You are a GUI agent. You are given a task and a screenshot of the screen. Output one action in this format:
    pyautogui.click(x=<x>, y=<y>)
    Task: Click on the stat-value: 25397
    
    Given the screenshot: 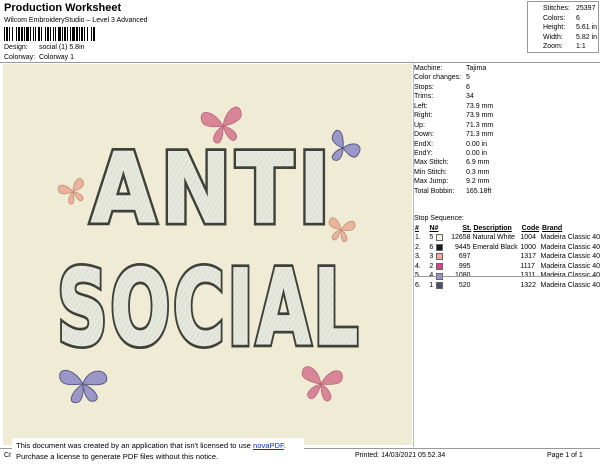 What is the action you would take?
    pyautogui.click(x=586, y=8)
    